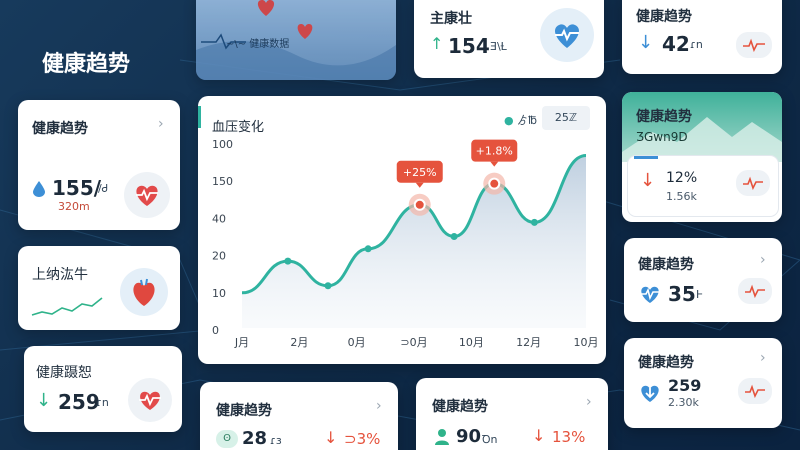  Describe the element at coordinates (442, 439) in the screenshot. I see `person-icon` at that location.